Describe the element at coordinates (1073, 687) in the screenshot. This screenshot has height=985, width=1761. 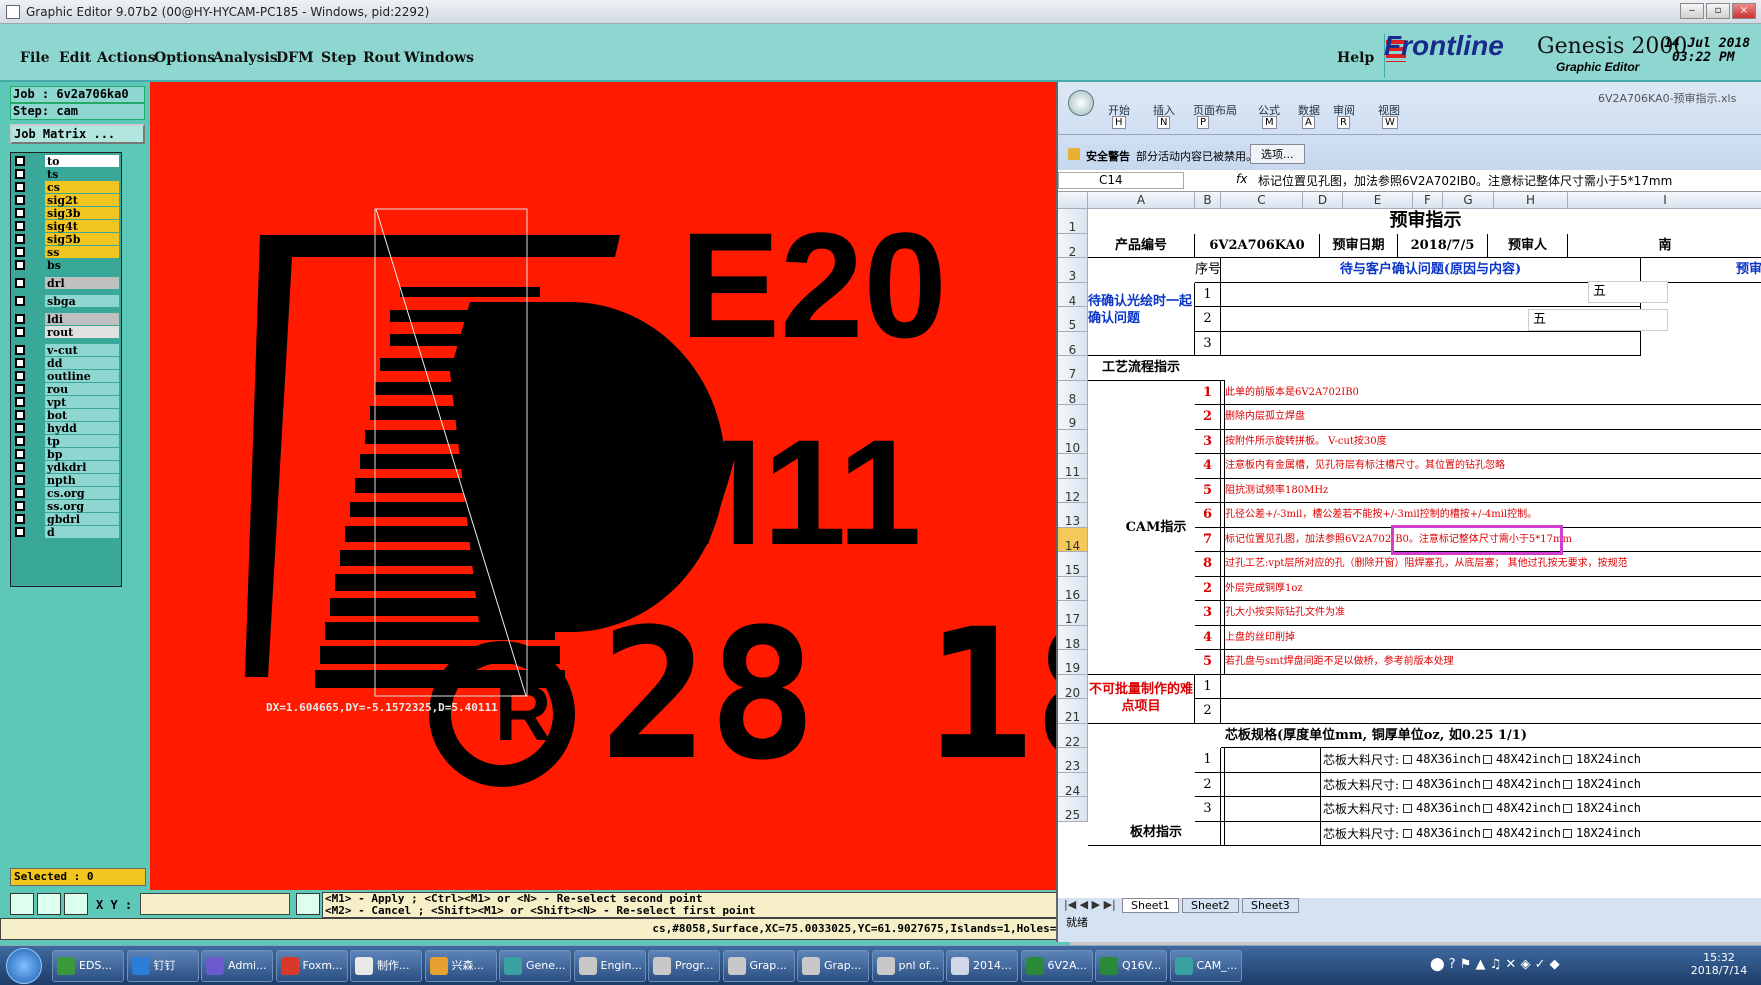
I see `row-header: 20` at that location.